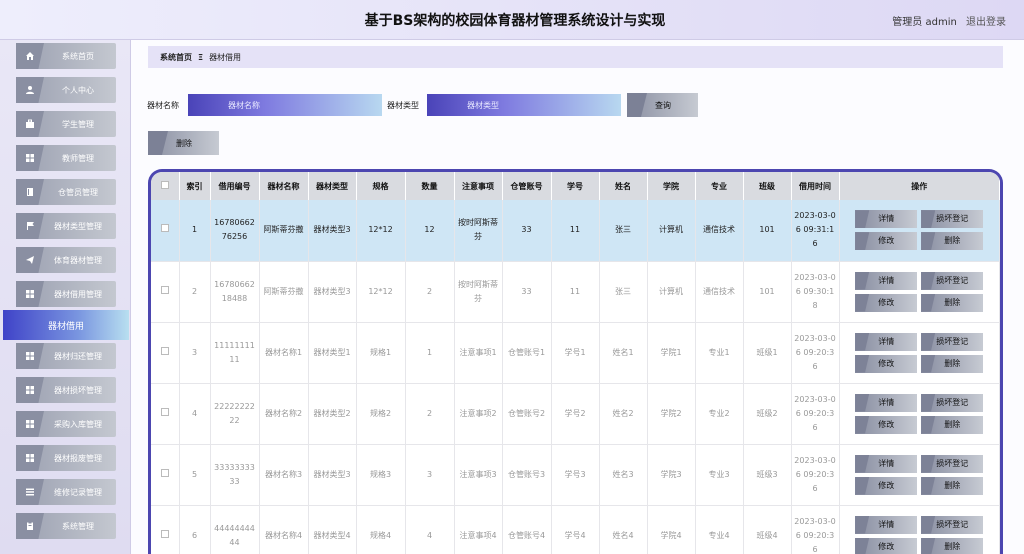 The height and width of the screenshot is (554, 1024). Describe the element at coordinates (176, 57) in the screenshot. I see `breadcrumb-home: 系统首页` at that location.